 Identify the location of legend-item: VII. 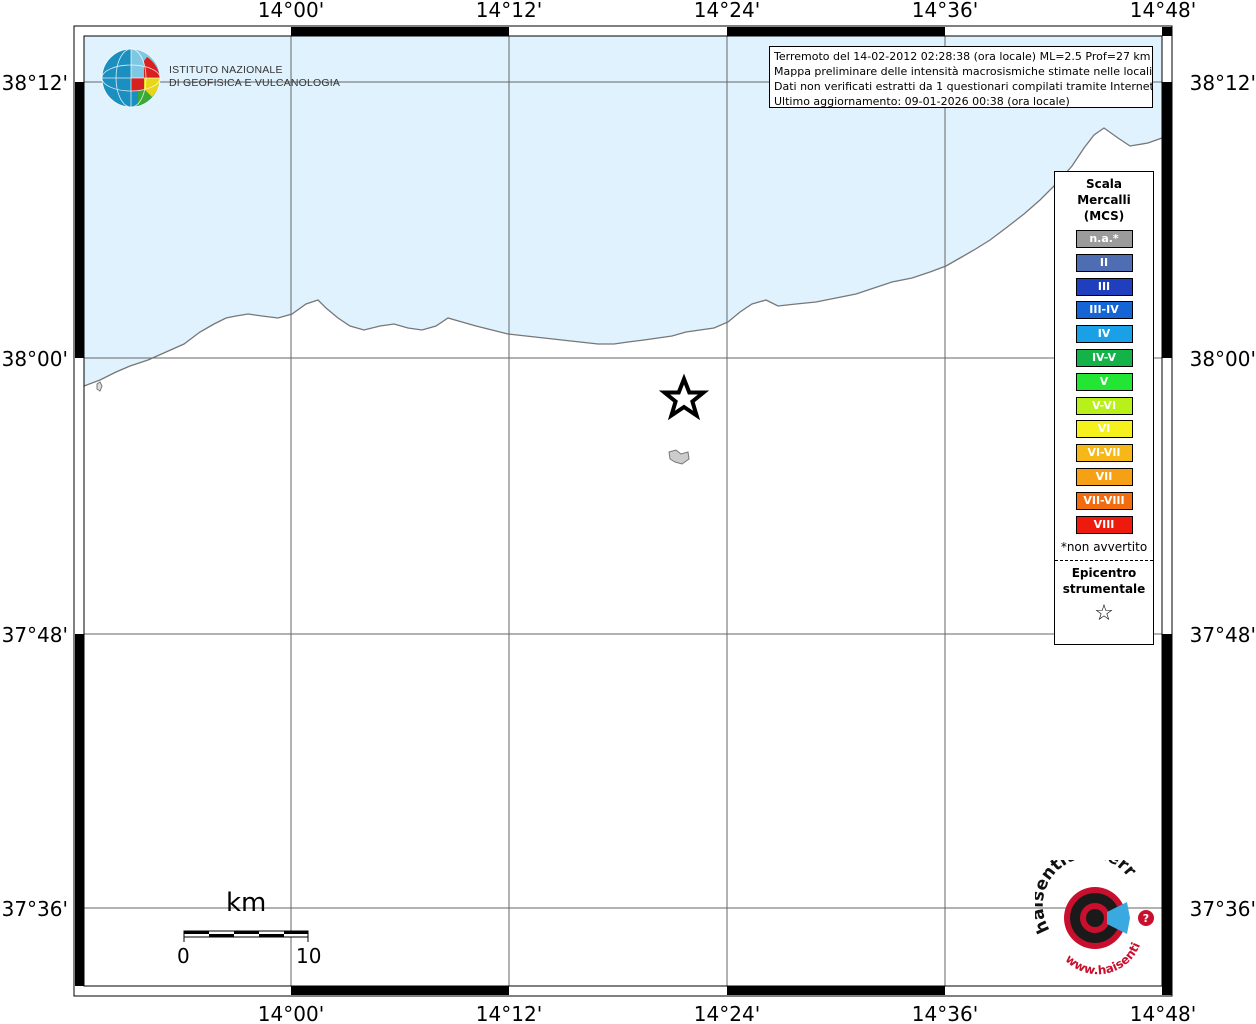
(1104, 476).